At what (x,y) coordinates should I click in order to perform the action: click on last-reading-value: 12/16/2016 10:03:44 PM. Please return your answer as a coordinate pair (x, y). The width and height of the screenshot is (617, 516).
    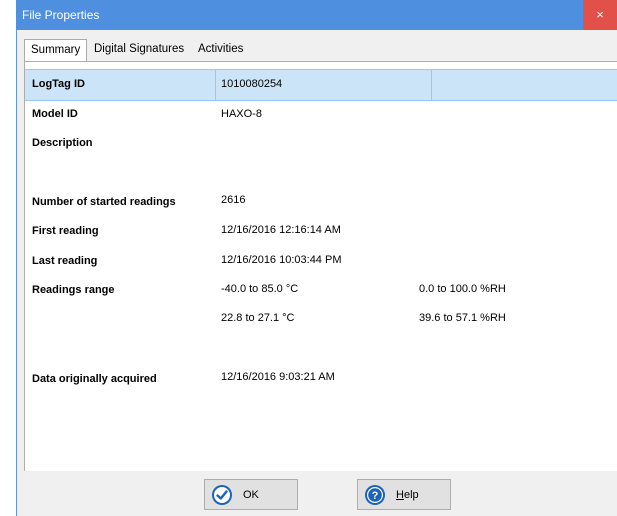
    Looking at the image, I should click on (281, 260).